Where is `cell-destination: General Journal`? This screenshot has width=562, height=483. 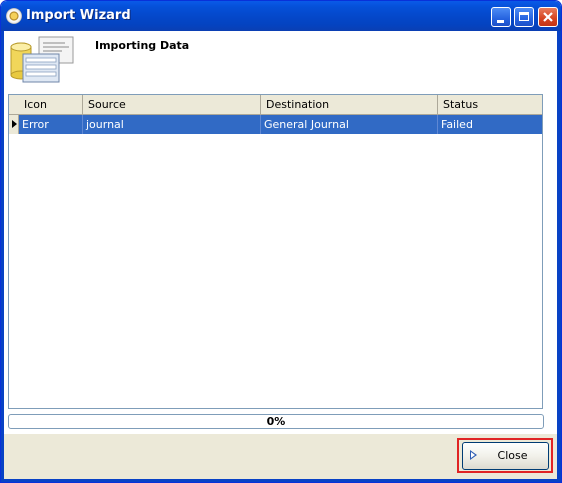 cell-destination: General Journal is located at coordinates (349, 124).